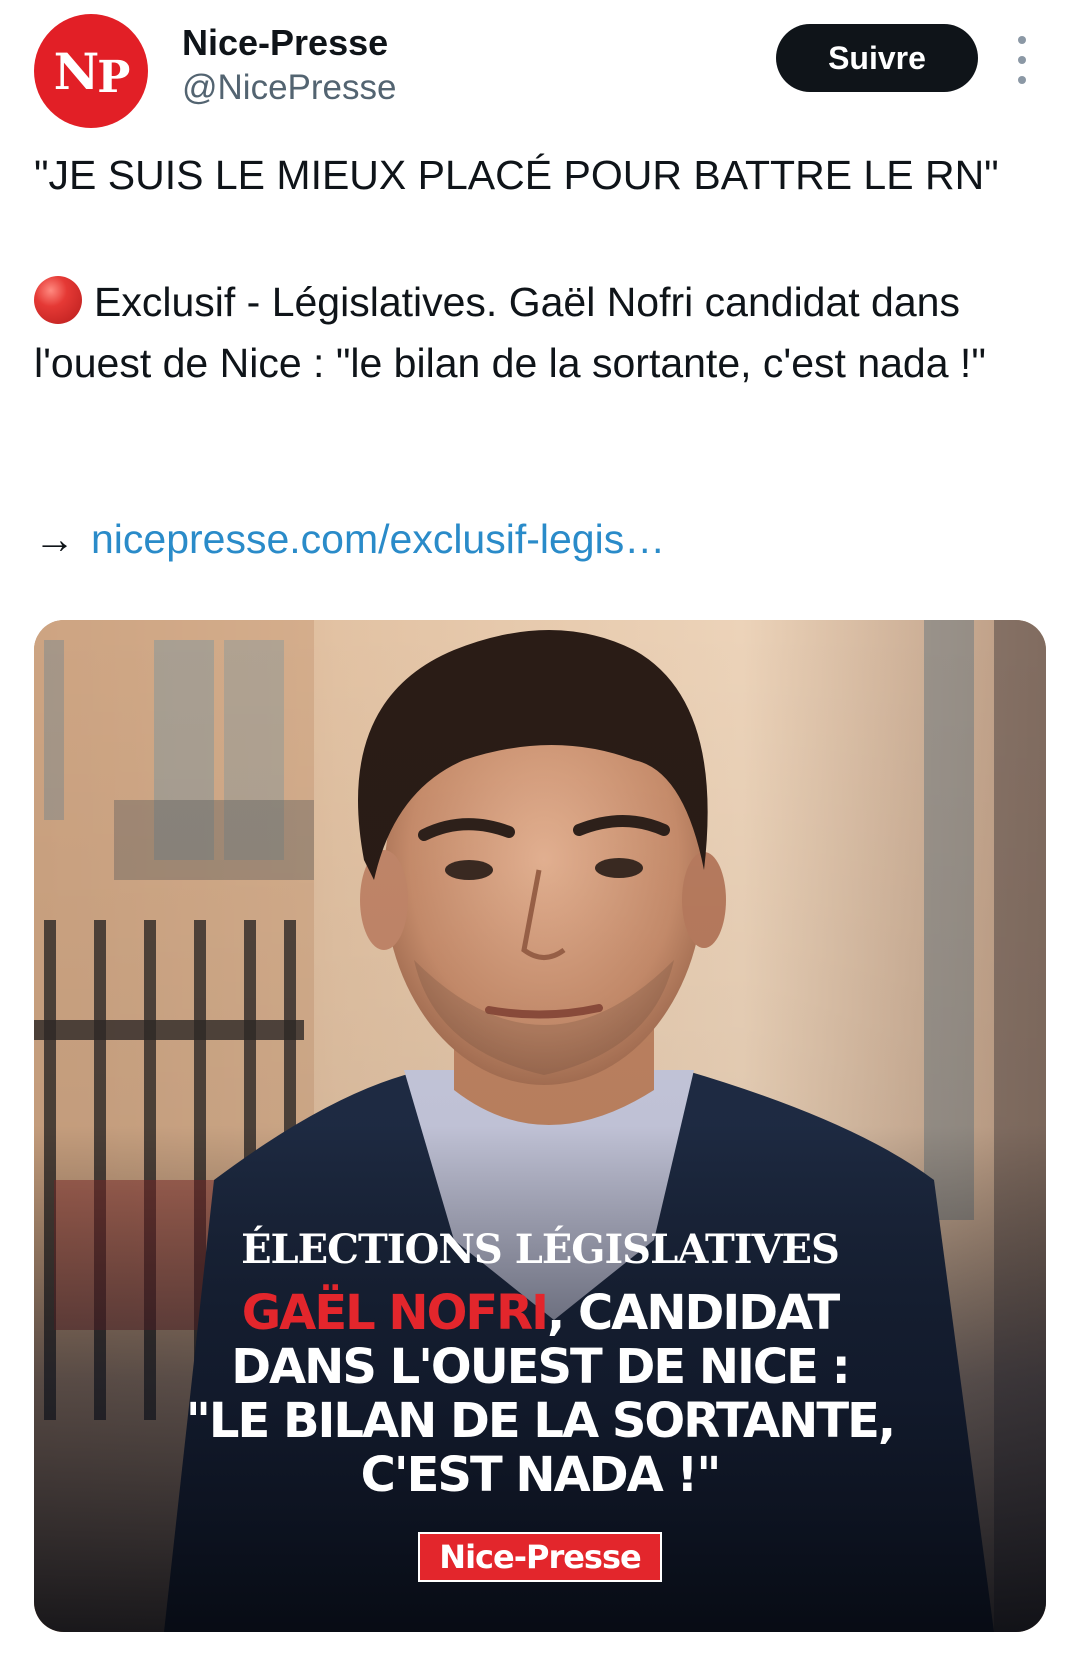 This screenshot has width=1080, height=1654. Describe the element at coordinates (541, 1475) in the screenshot. I see `overlay-line-4: C'EST NADA !"` at that location.